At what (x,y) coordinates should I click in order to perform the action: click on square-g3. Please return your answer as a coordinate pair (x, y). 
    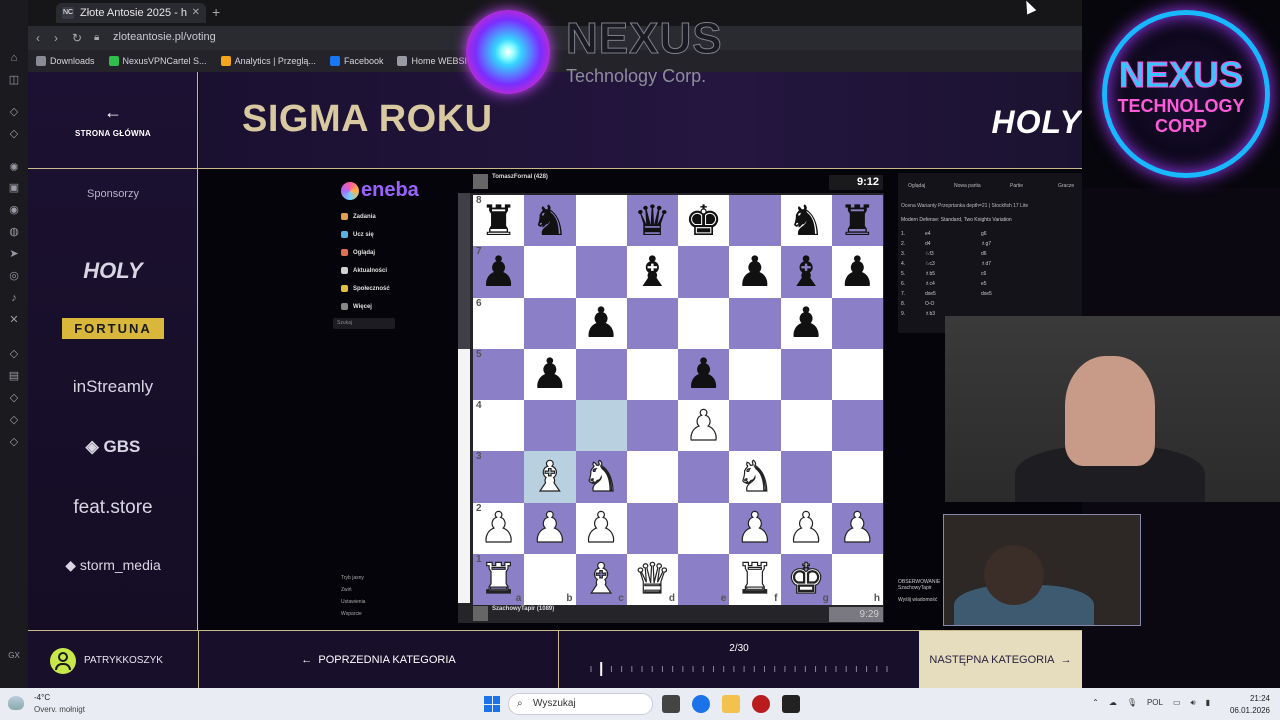
    Looking at the image, I should click on (806, 477).